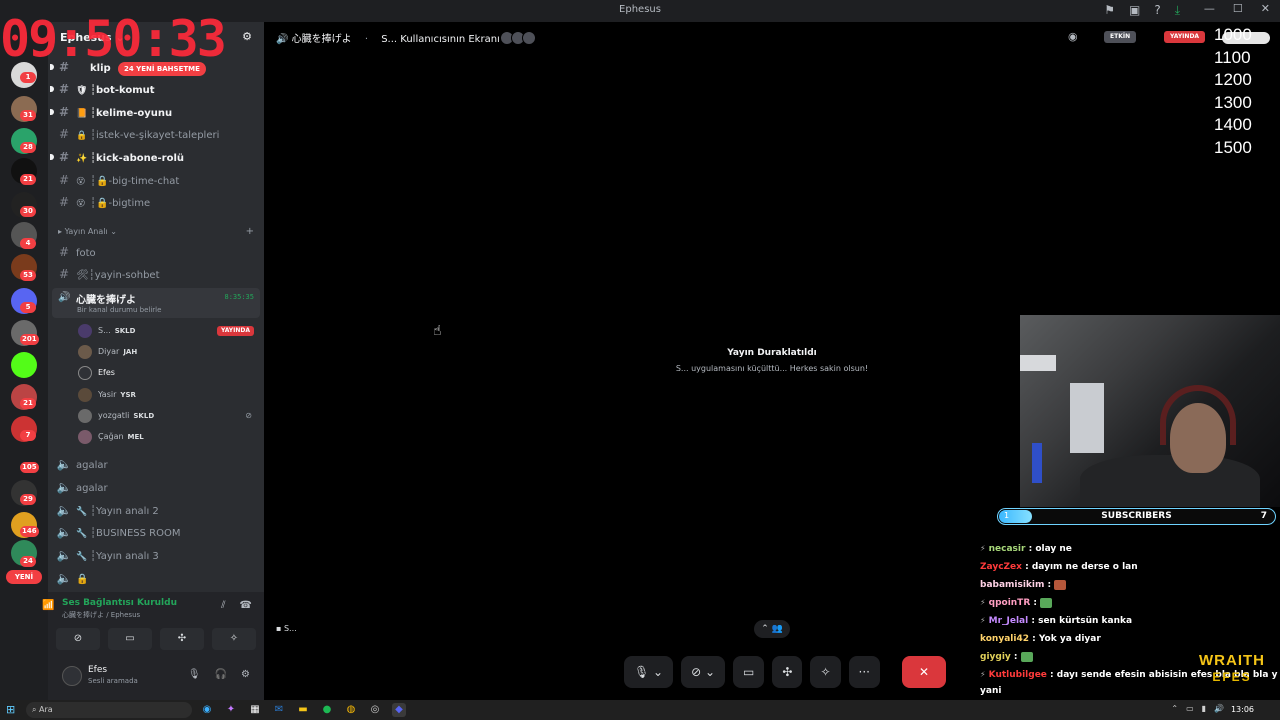 This screenshot has height=720, width=1280. What do you see at coordinates (24, 577) in the screenshot?
I see `new-badge: YENİ` at bounding box center [24, 577].